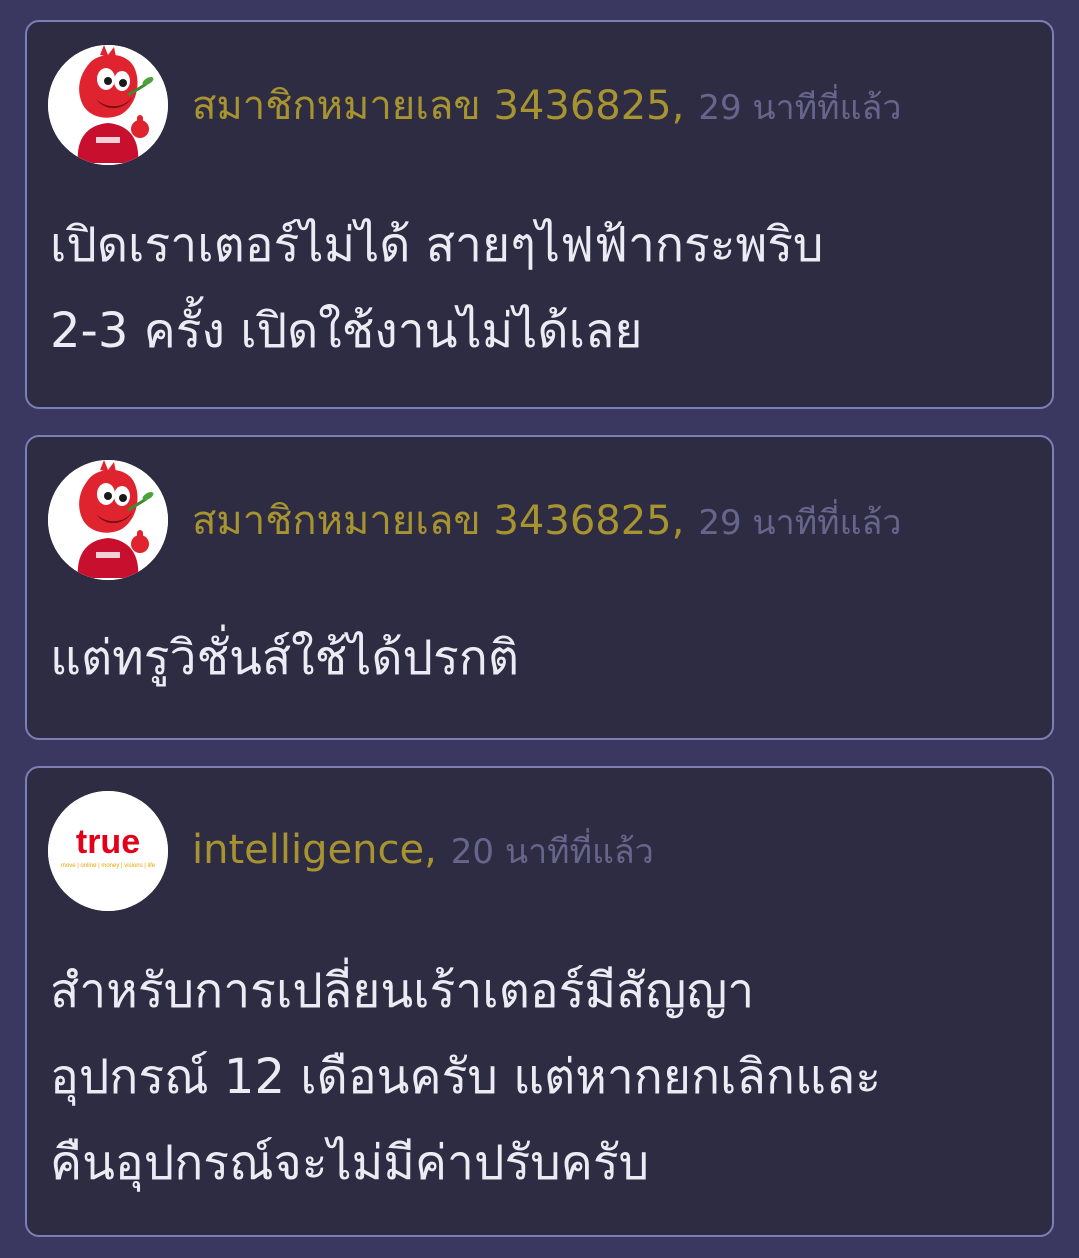 The image size is (1079, 1258). What do you see at coordinates (308, 850) in the screenshot?
I see `author-name: intelligence` at bounding box center [308, 850].